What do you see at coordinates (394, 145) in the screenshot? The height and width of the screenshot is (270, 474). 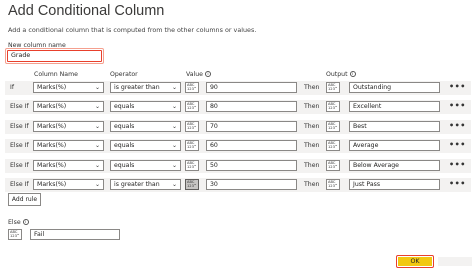 I see `output-input: Average` at bounding box center [394, 145].